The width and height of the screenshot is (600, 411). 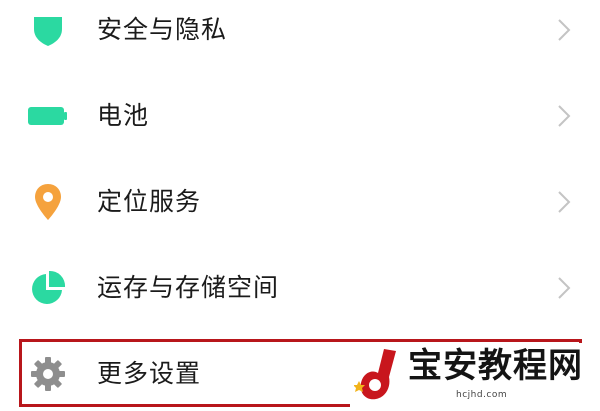 What do you see at coordinates (48, 288) in the screenshot?
I see `pie-chart-icon` at bounding box center [48, 288].